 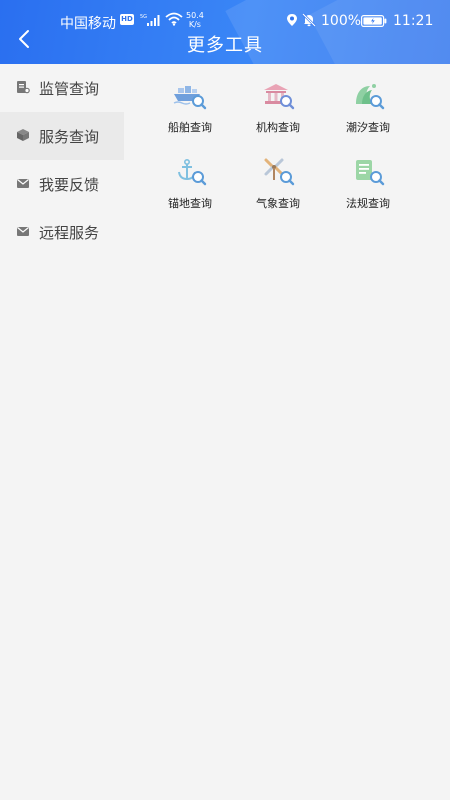 I want to click on tool-anchorage-query: 锚地查询, so click(x=190, y=178).